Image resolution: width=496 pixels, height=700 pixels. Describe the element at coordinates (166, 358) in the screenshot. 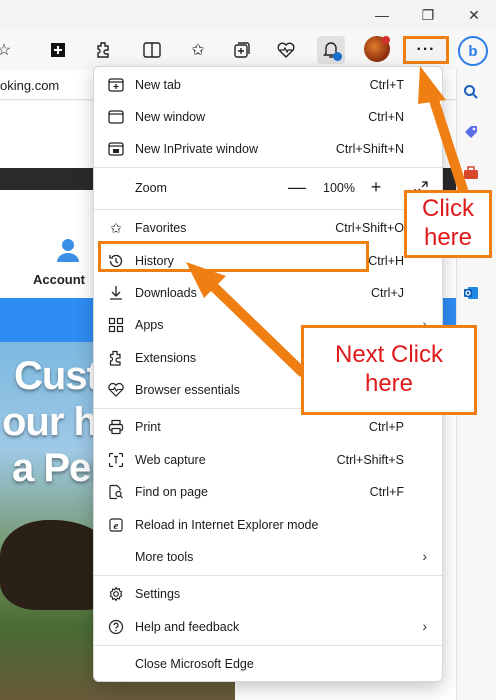

I see `menu-item-label: Extensions` at that location.